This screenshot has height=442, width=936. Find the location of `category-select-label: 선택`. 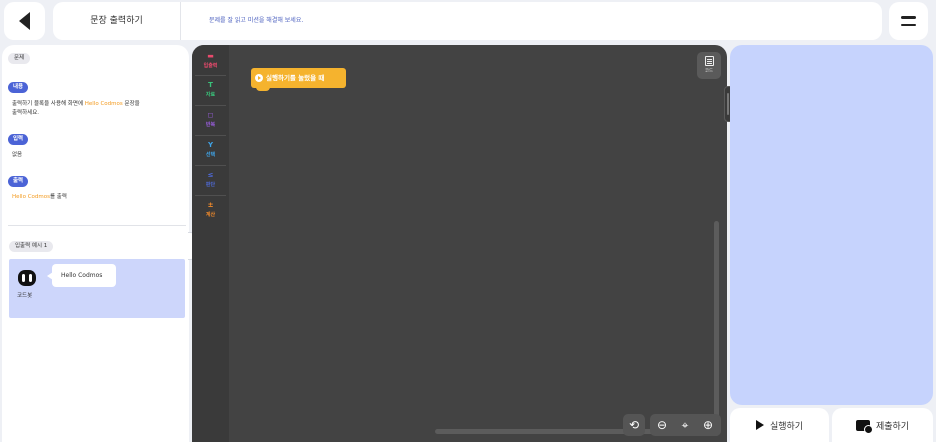

category-select-label: 선택 is located at coordinates (210, 155).